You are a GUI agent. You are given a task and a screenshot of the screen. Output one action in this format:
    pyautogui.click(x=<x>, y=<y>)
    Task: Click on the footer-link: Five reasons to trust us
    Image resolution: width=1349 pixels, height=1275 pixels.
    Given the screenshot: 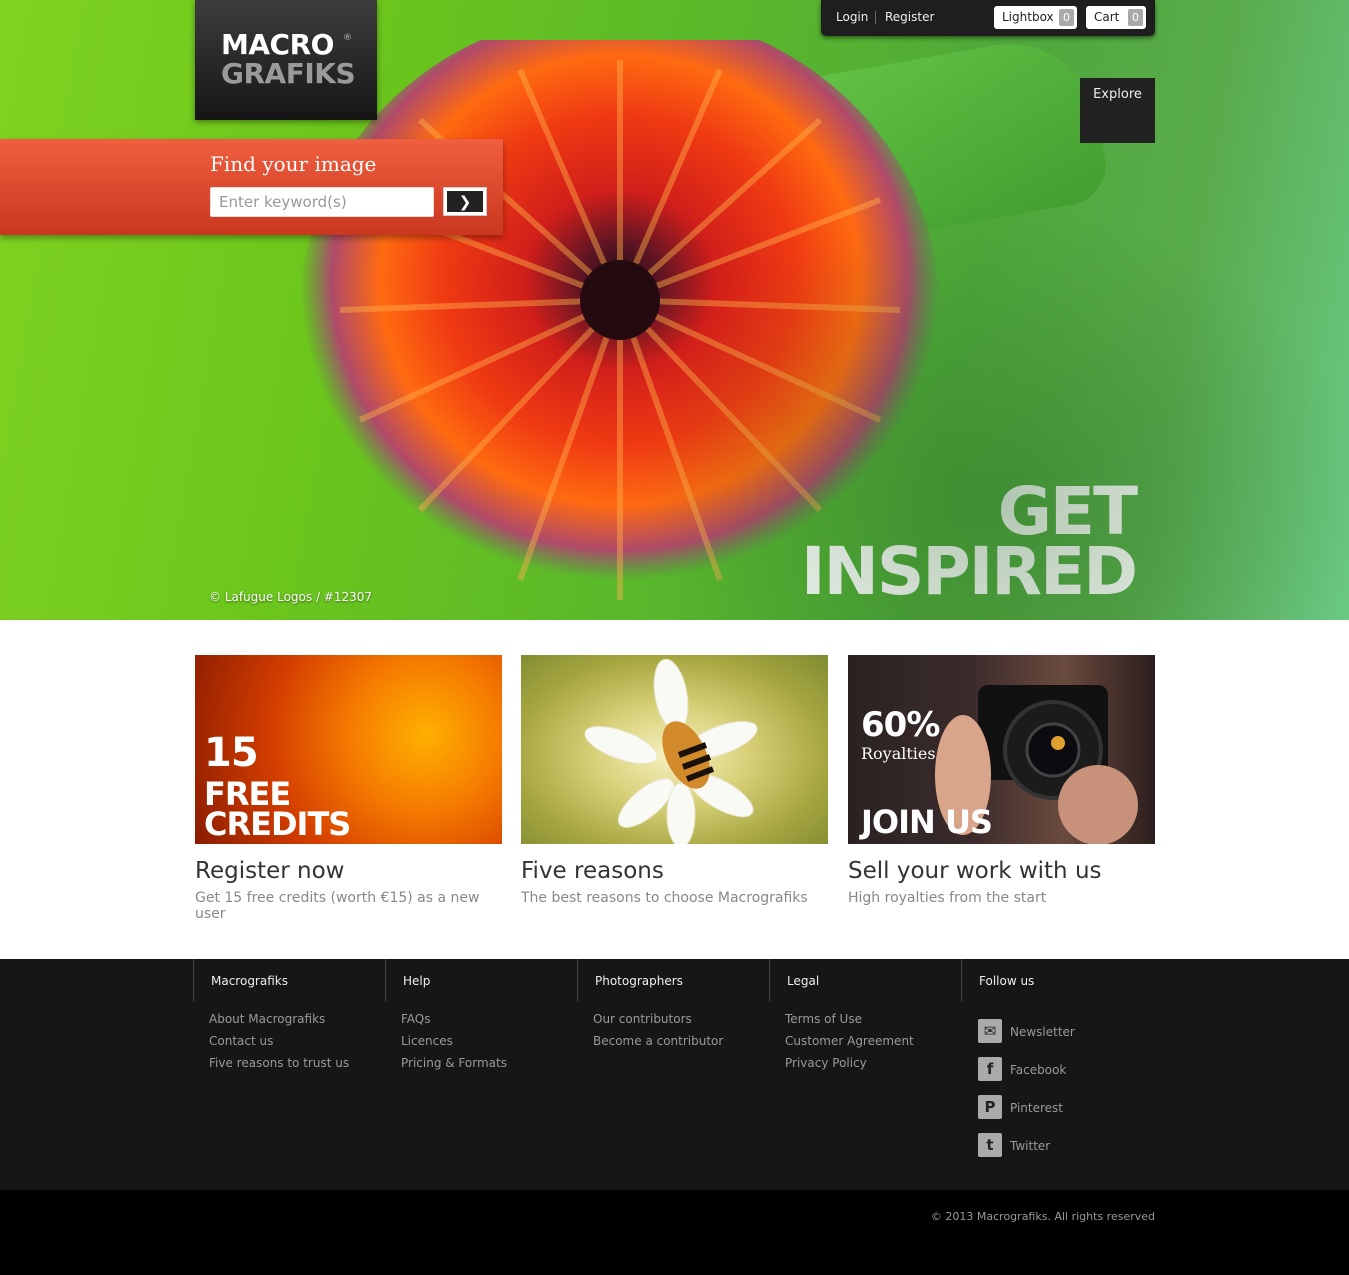 What is the action you would take?
    pyautogui.click(x=297, y=1067)
    